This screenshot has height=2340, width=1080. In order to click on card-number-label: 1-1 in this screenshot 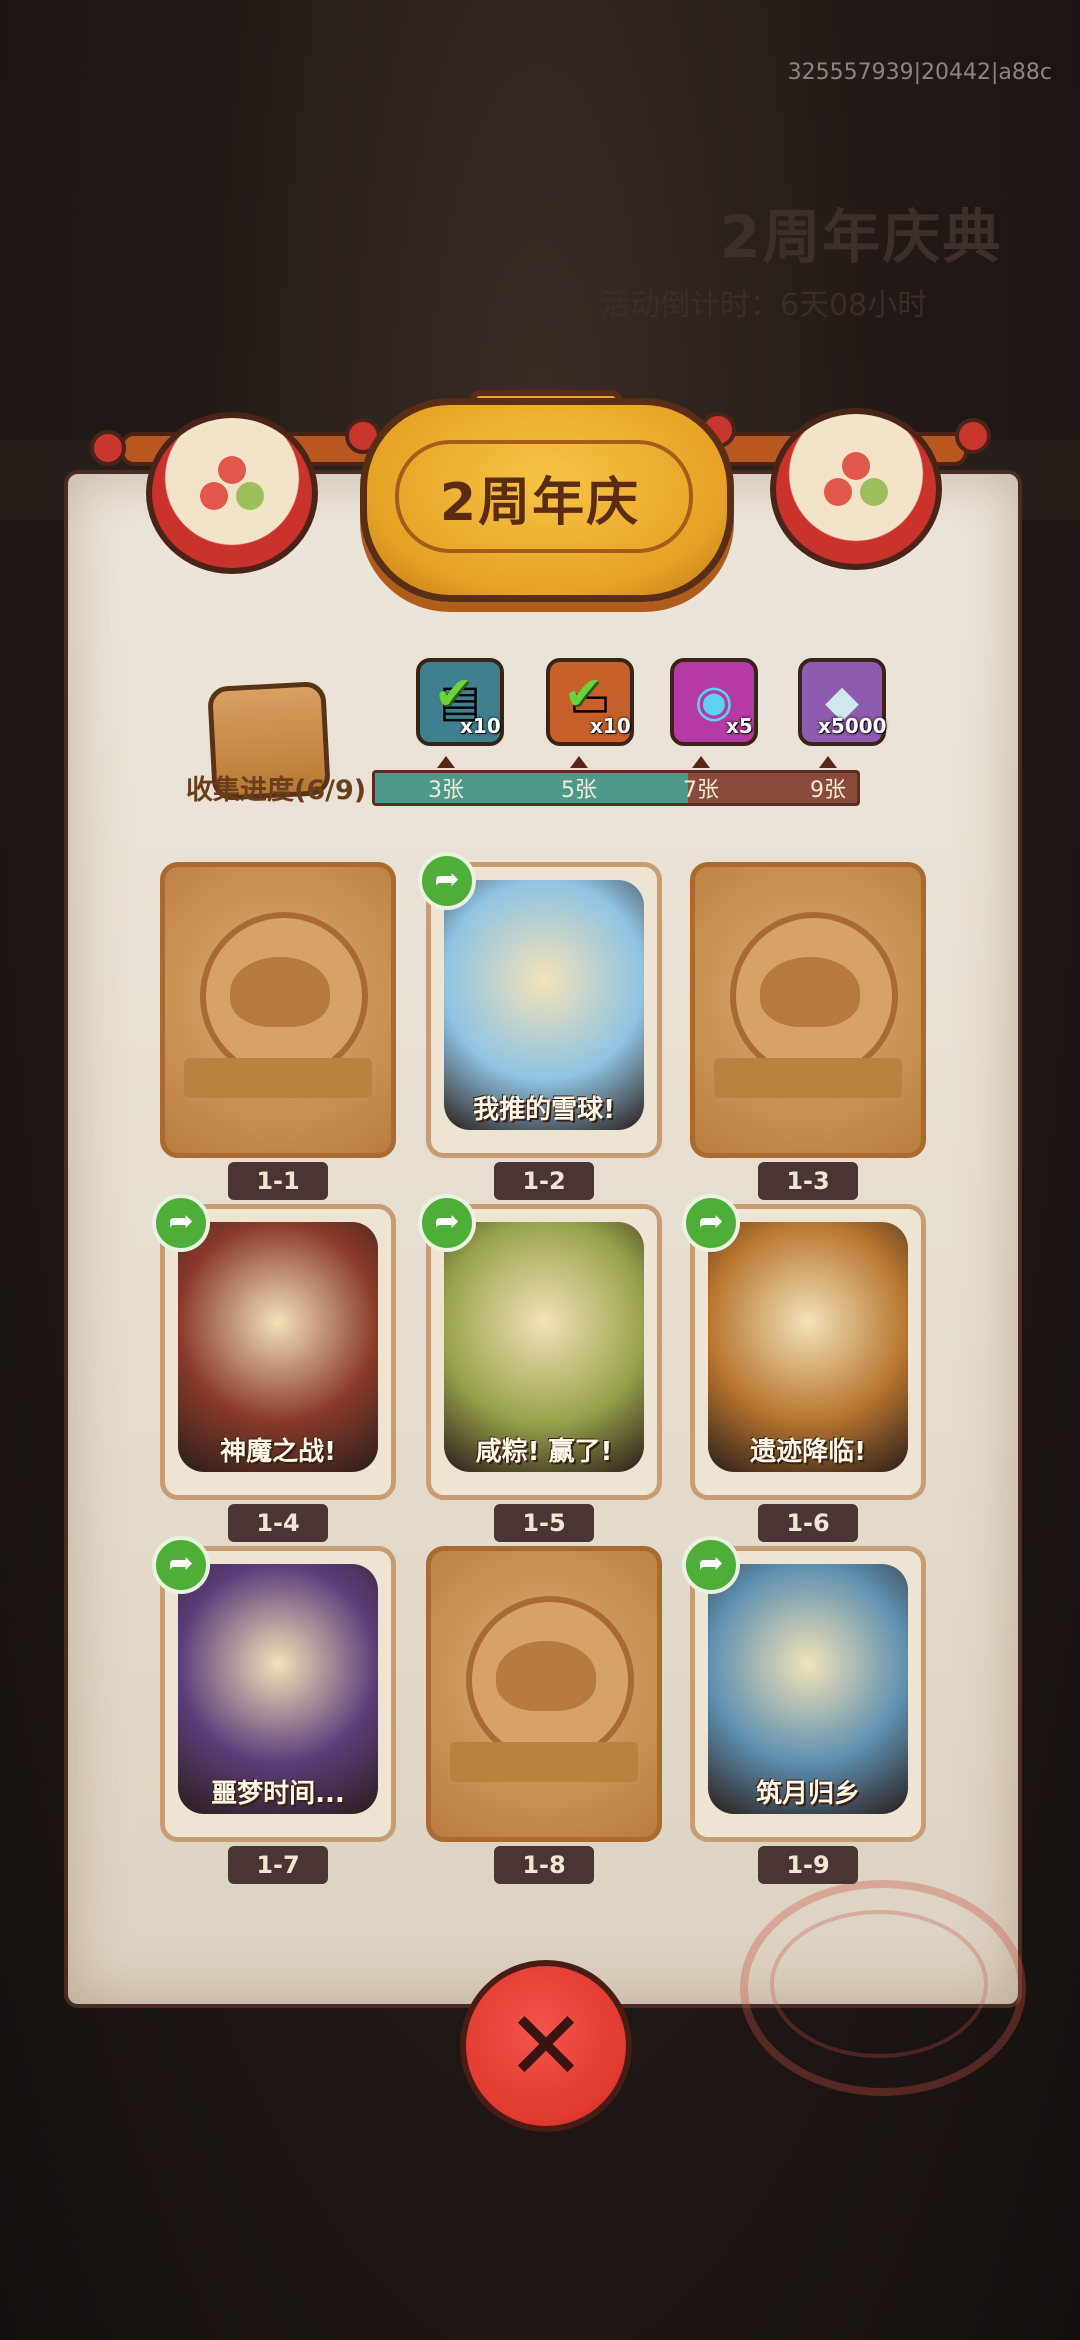, I will do `click(278, 1181)`.